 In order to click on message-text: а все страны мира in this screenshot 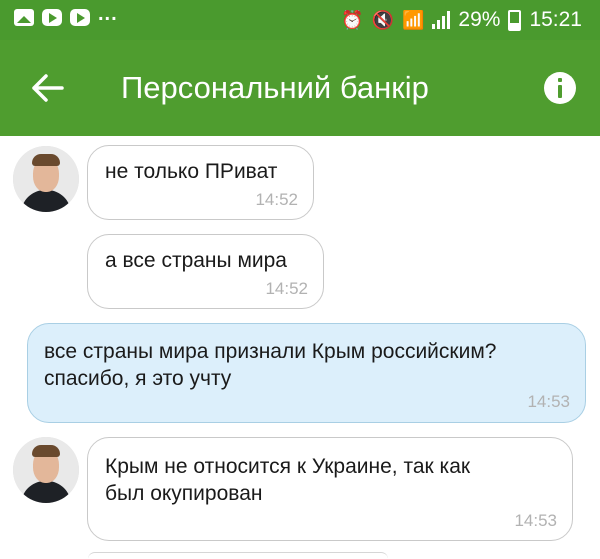, I will do `click(196, 260)`.